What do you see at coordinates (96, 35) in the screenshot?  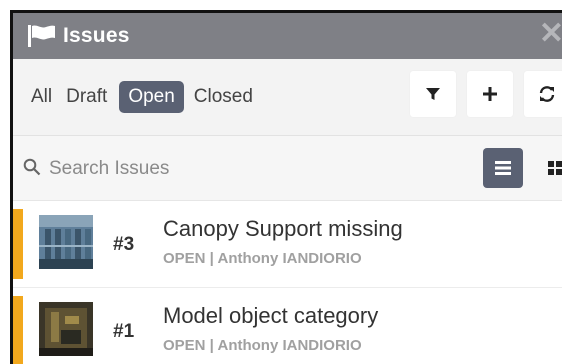 I see `panel-title: Issues` at bounding box center [96, 35].